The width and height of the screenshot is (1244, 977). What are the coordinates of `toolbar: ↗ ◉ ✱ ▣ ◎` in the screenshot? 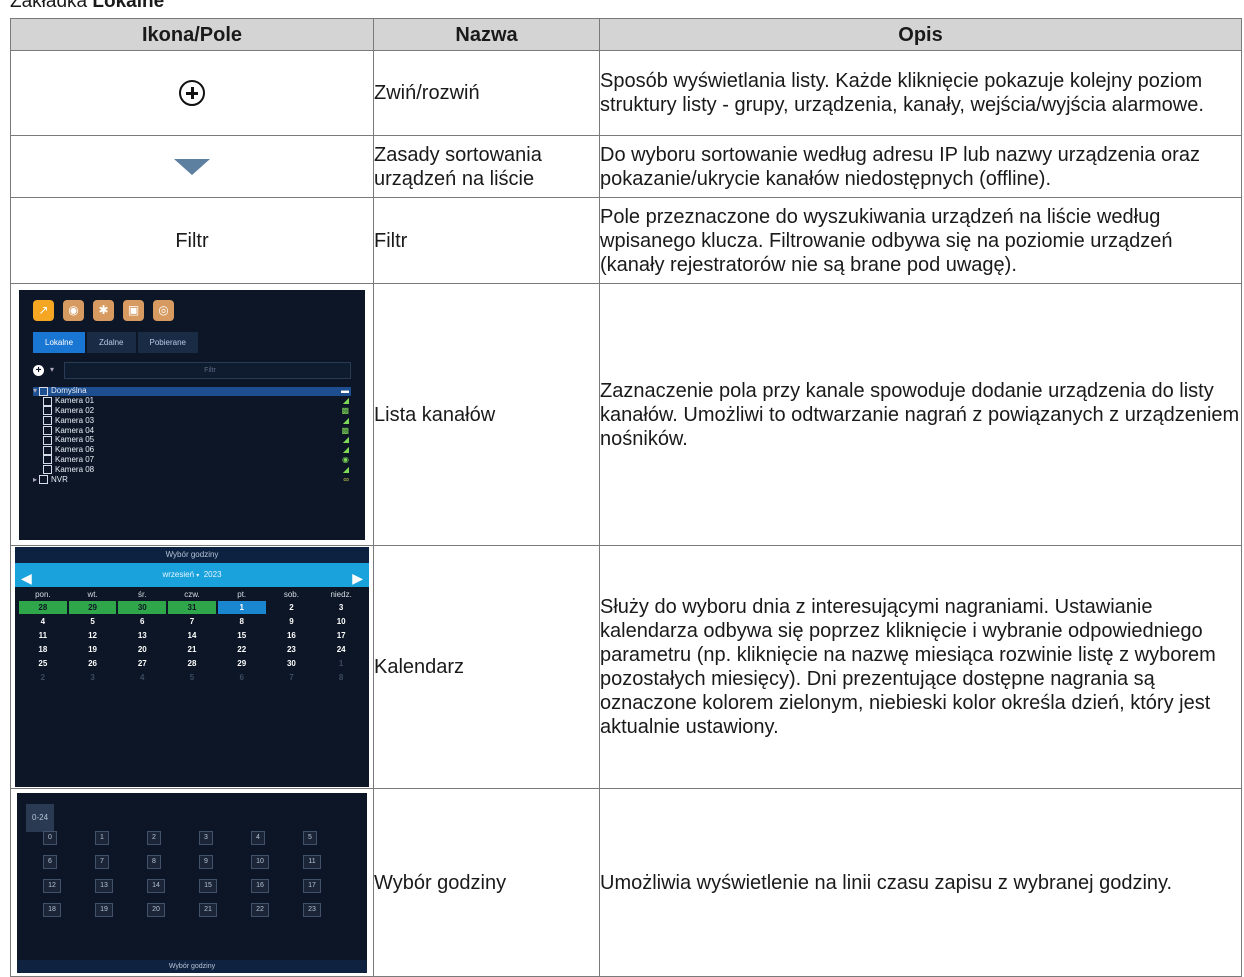 It's located at (103, 310).